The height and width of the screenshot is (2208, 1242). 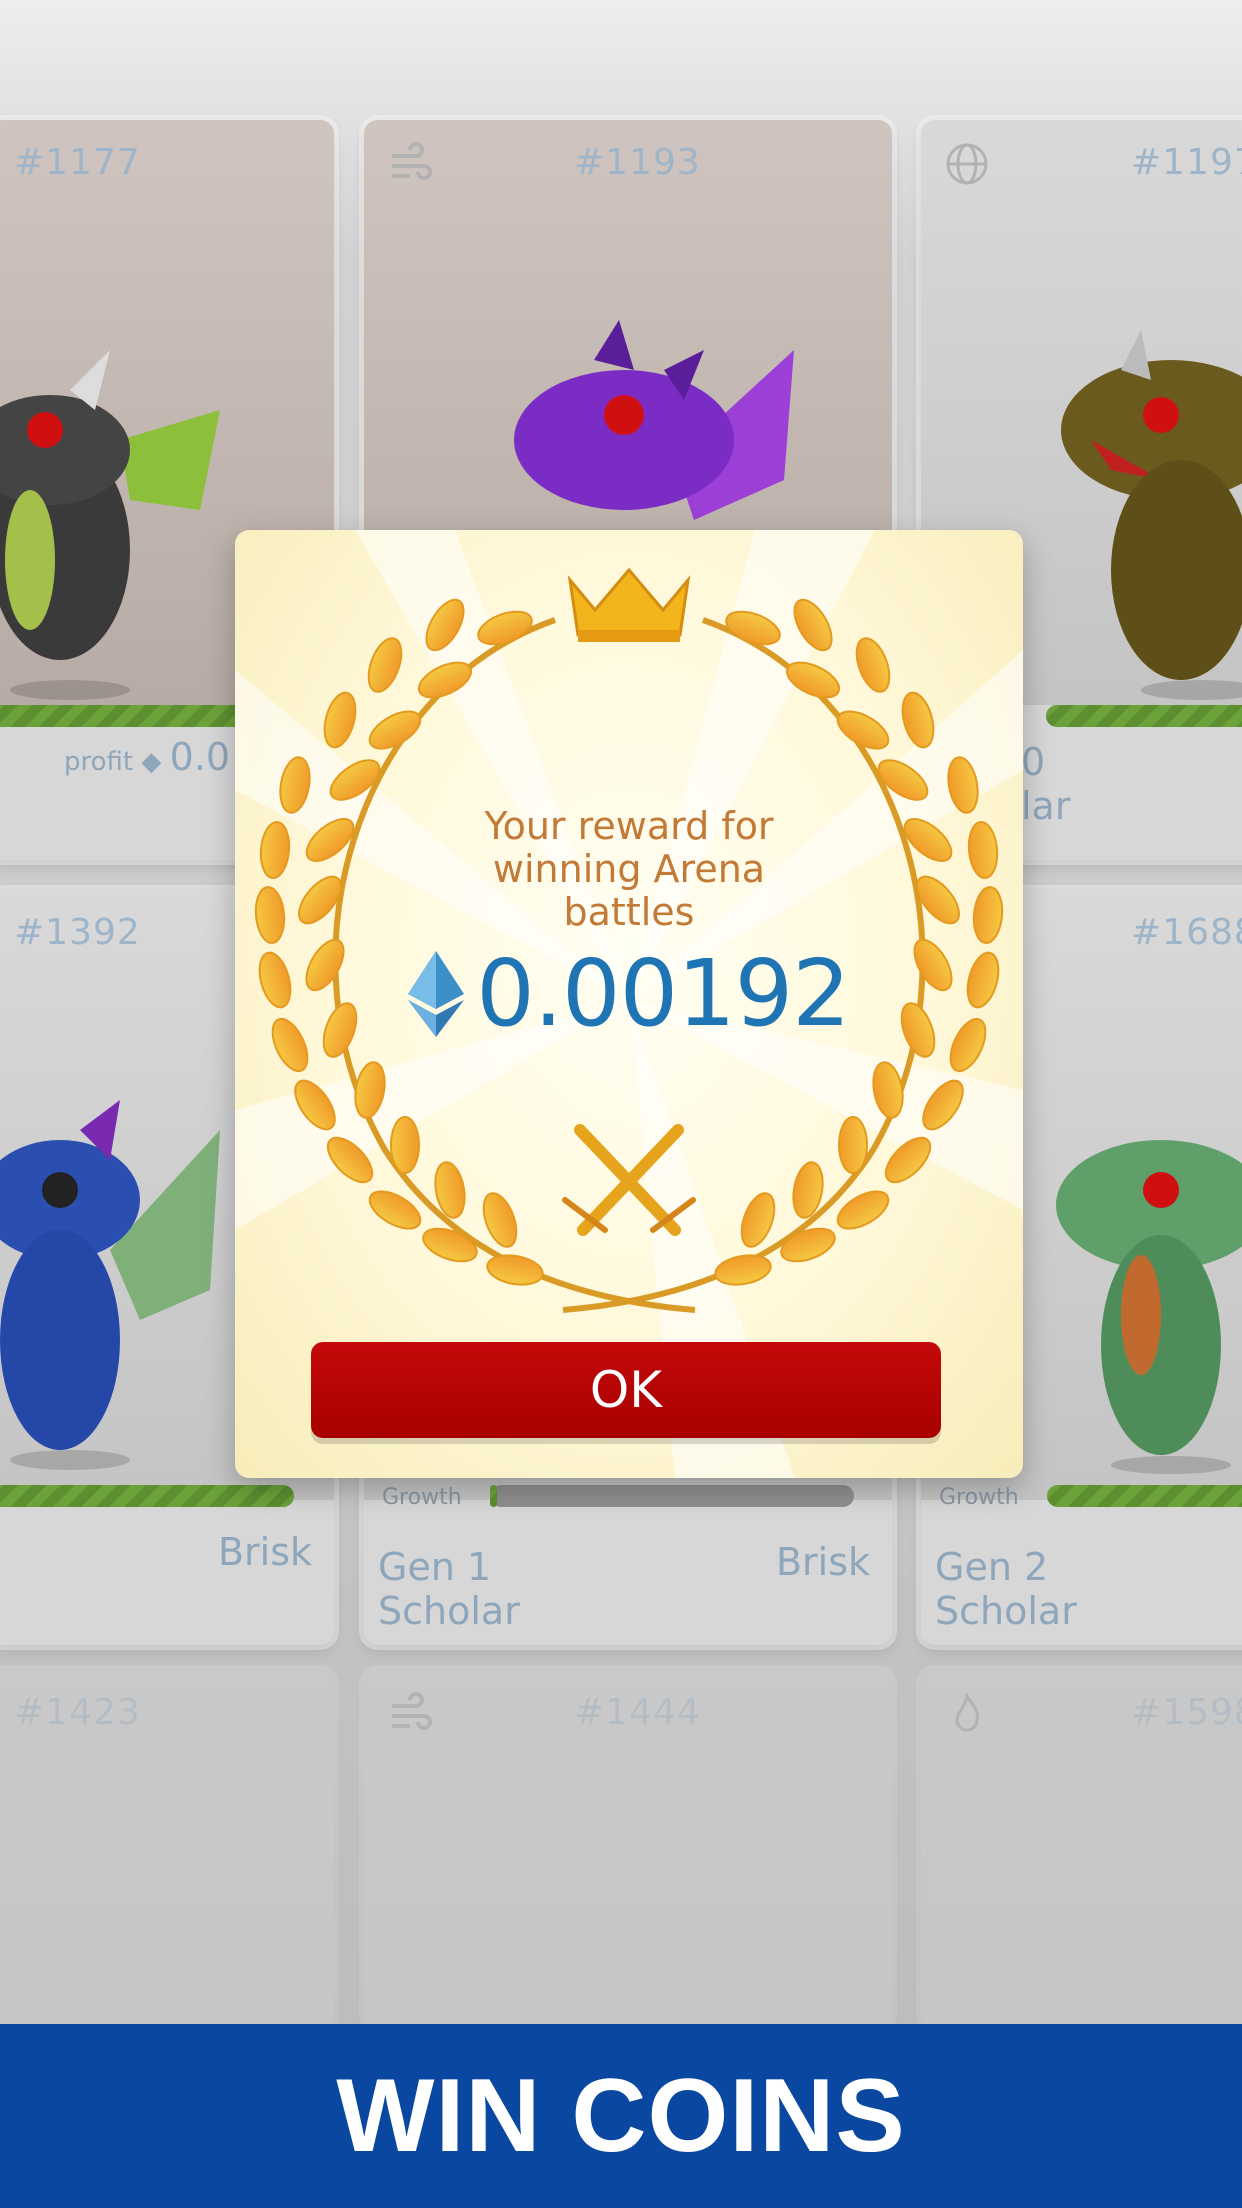 I want to click on reward-amount-row: 0.00192, so click(x=629, y=993).